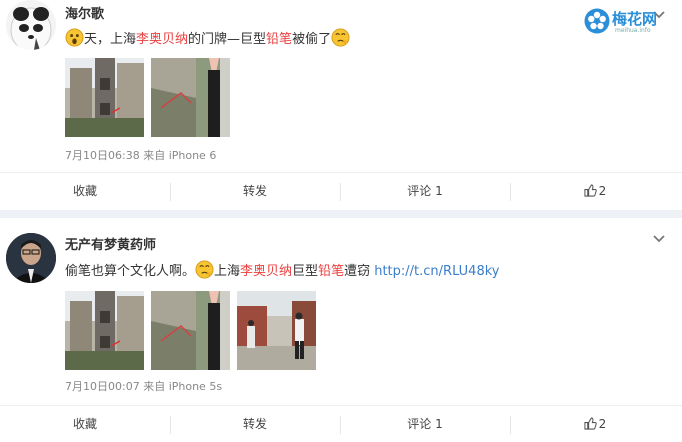  What do you see at coordinates (659, 239) in the screenshot?
I see `chevron-down-icon` at bounding box center [659, 239].